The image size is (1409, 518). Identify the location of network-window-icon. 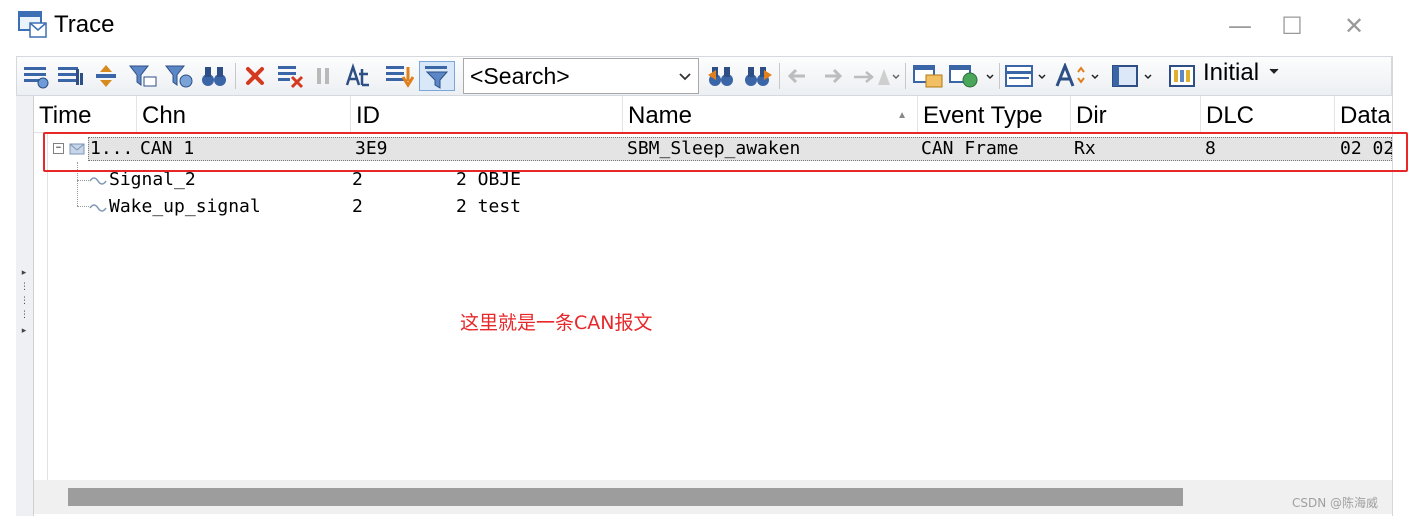
(972, 76).